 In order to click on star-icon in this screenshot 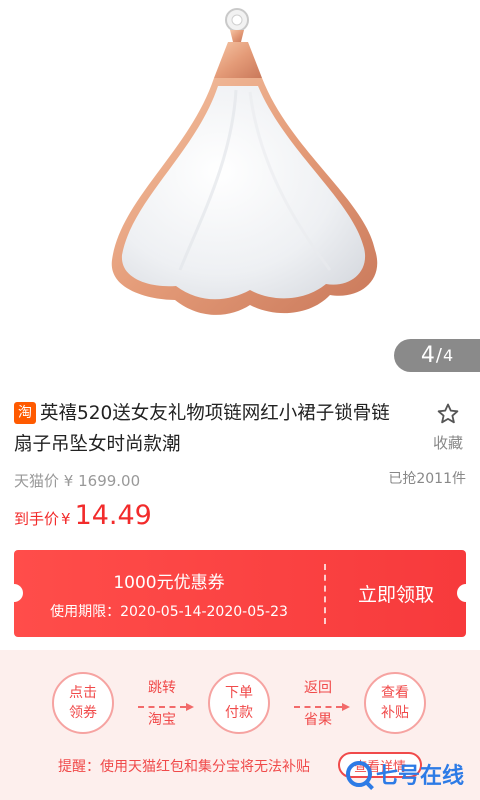, I will do `click(448, 413)`.